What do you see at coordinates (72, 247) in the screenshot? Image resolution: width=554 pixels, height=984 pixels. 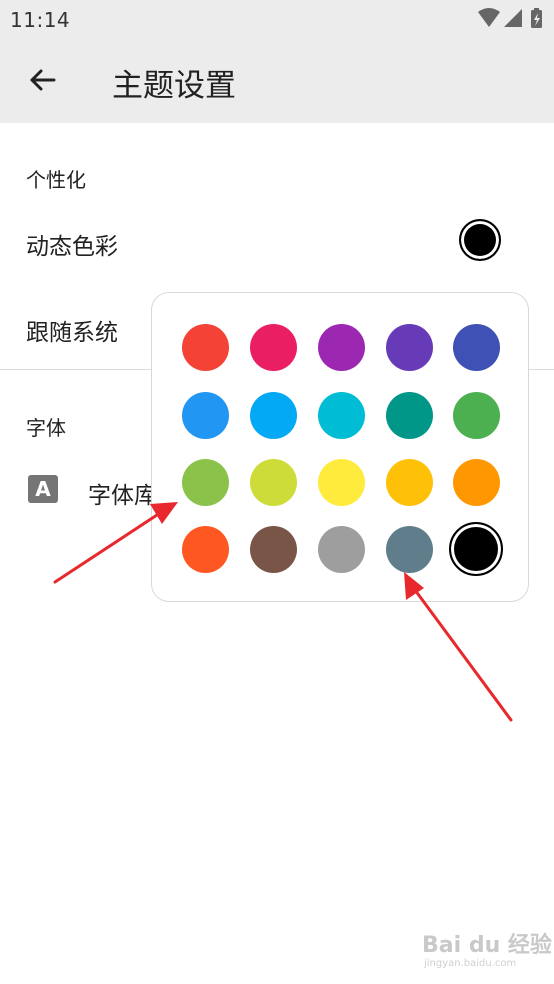 I see `dynamic-color-label: 动态色彩` at bounding box center [72, 247].